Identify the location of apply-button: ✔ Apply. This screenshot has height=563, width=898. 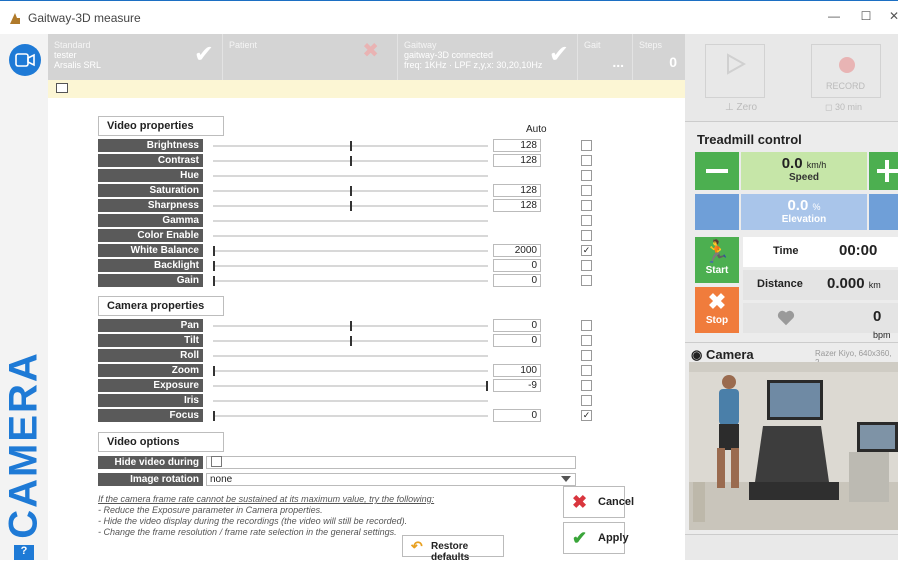
(596, 538).